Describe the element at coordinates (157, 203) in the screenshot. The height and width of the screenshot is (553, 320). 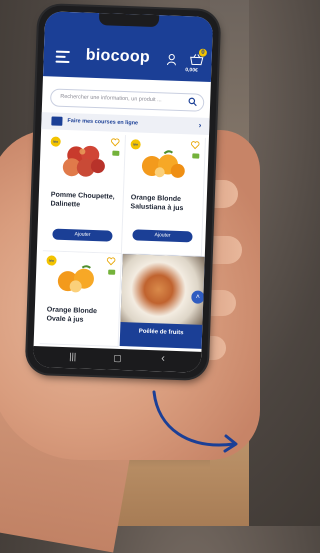
I see `product-name: Orange Blonde Salustiana à jus` at that location.